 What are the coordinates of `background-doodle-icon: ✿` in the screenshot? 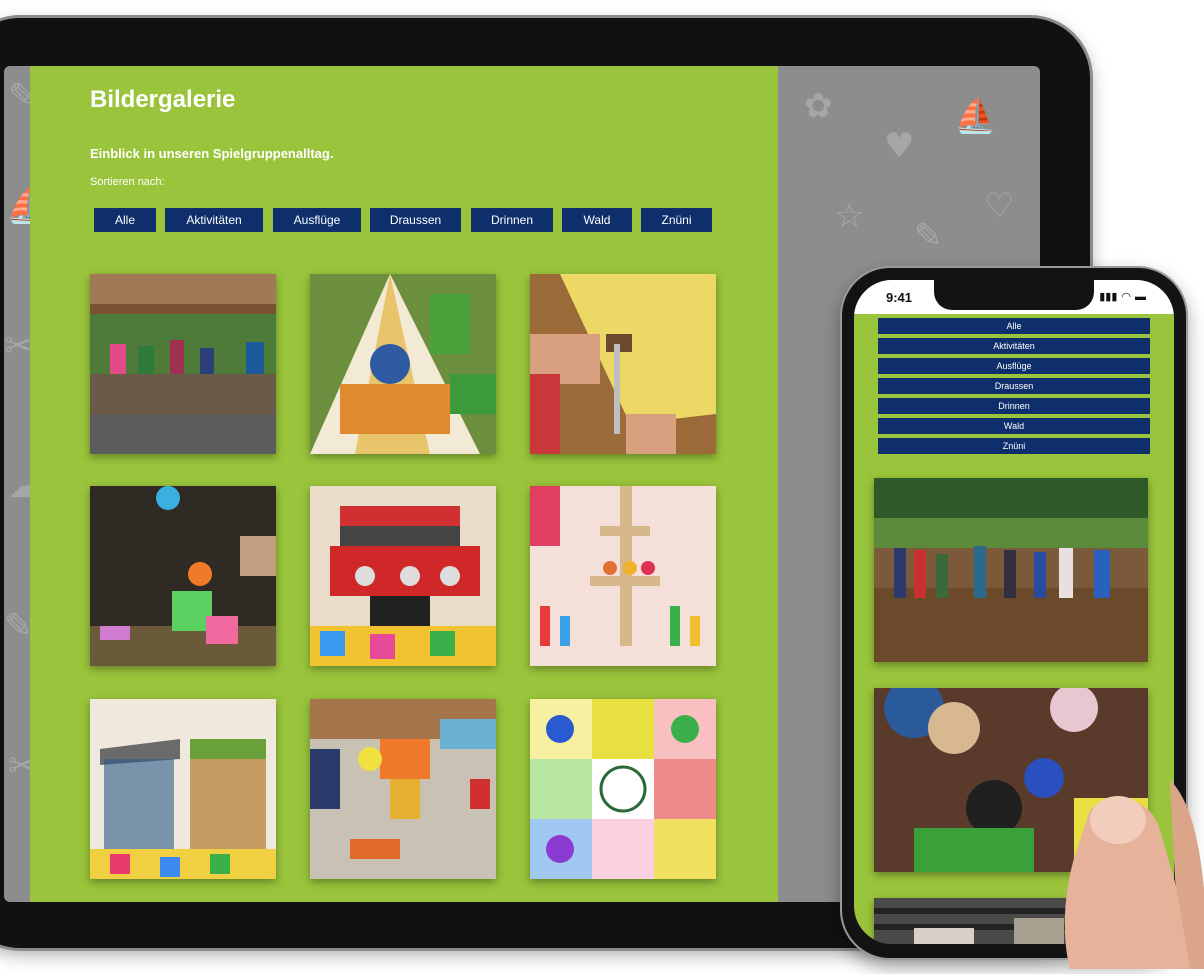 It's located at (818, 106).